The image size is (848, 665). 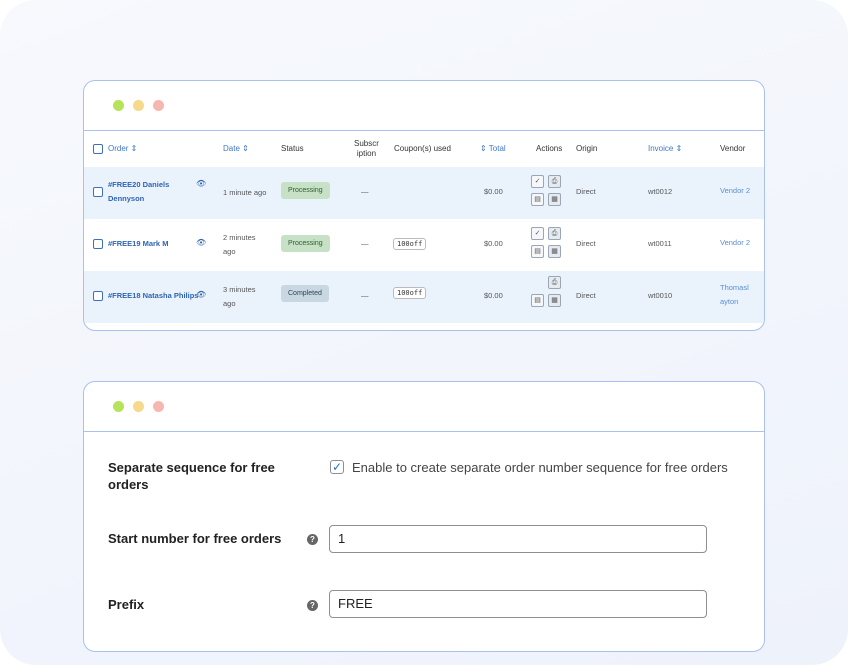 I want to click on prefix-label: Prefix, so click(x=126, y=604).